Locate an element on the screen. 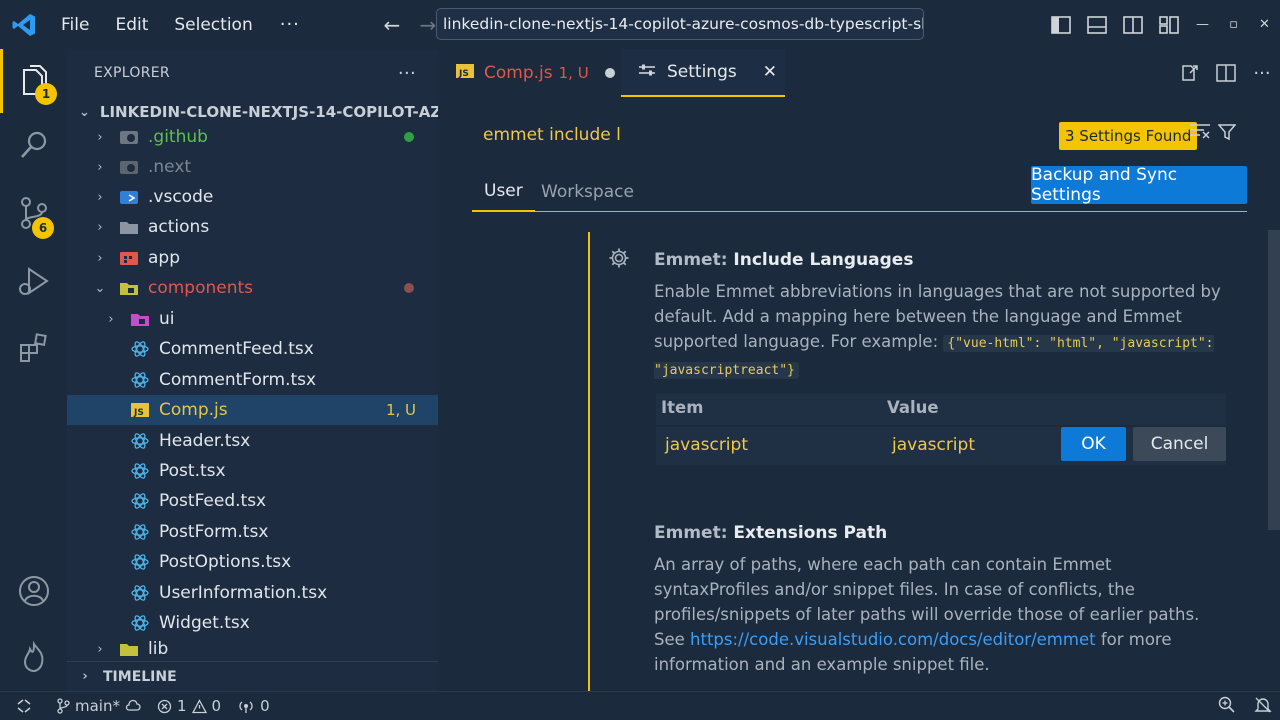  close-tab-icon: ✕ is located at coordinates (770, 72).